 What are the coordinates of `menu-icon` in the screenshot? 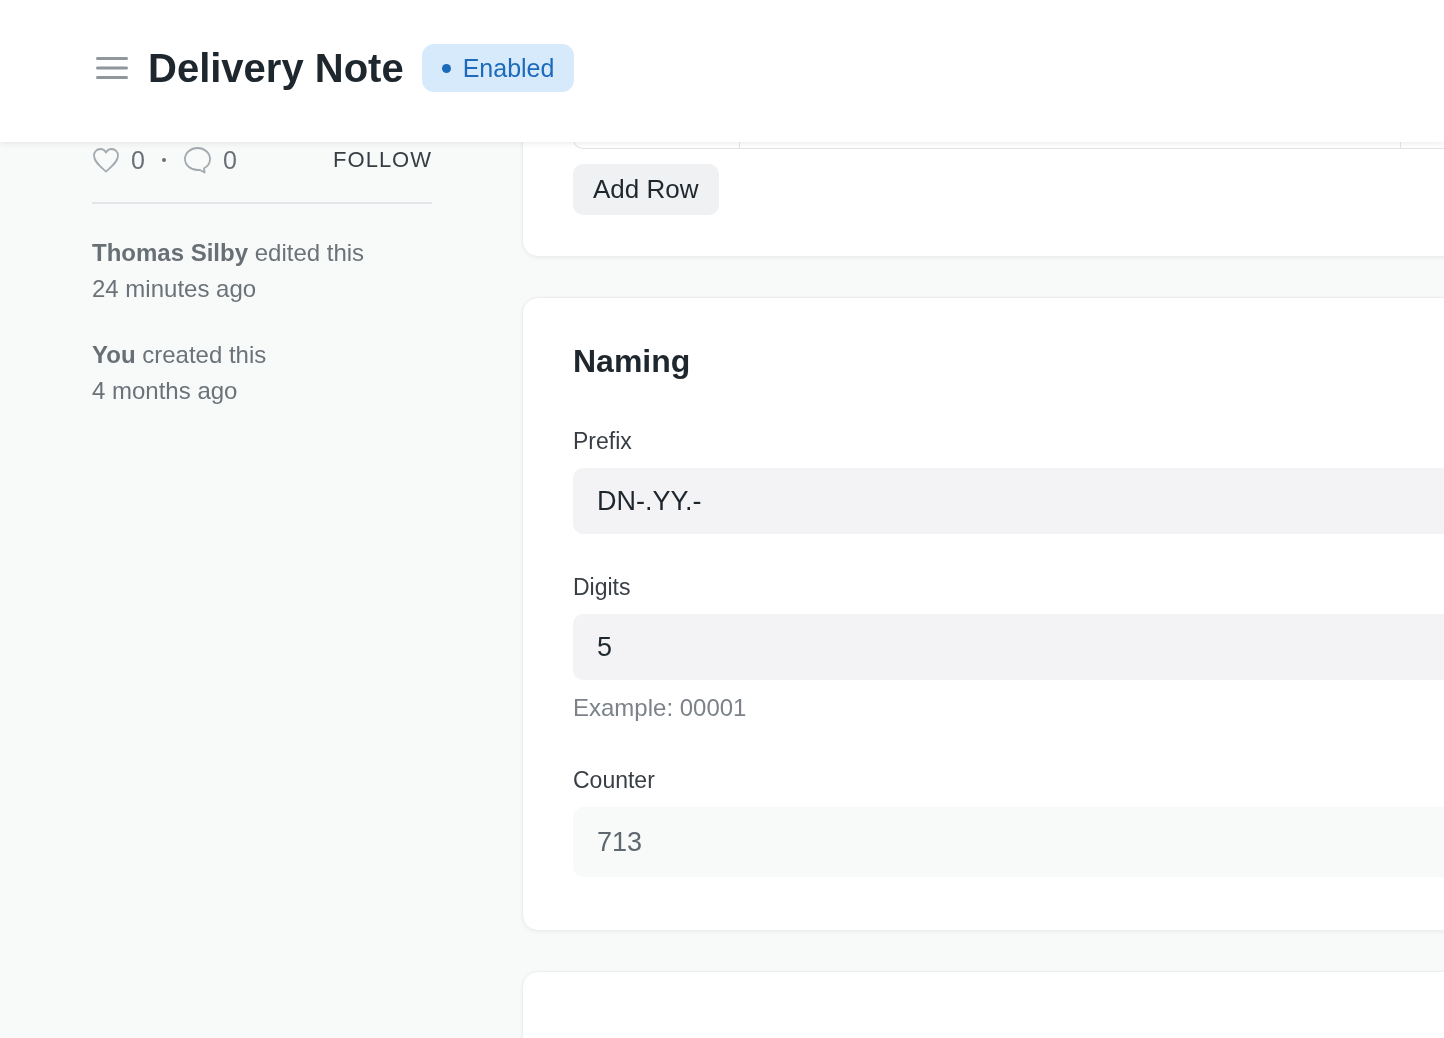 It's located at (112, 68).